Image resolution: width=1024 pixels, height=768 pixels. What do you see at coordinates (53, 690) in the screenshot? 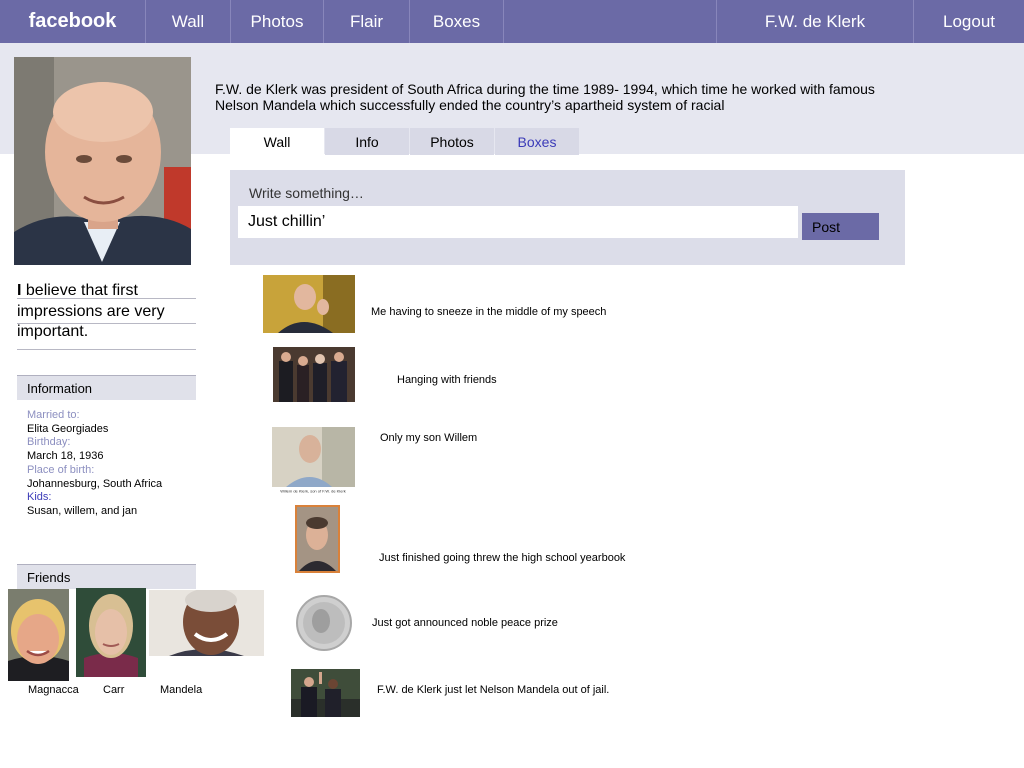
I see `friend-name-magnacca: Magnacca` at bounding box center [53, 690].